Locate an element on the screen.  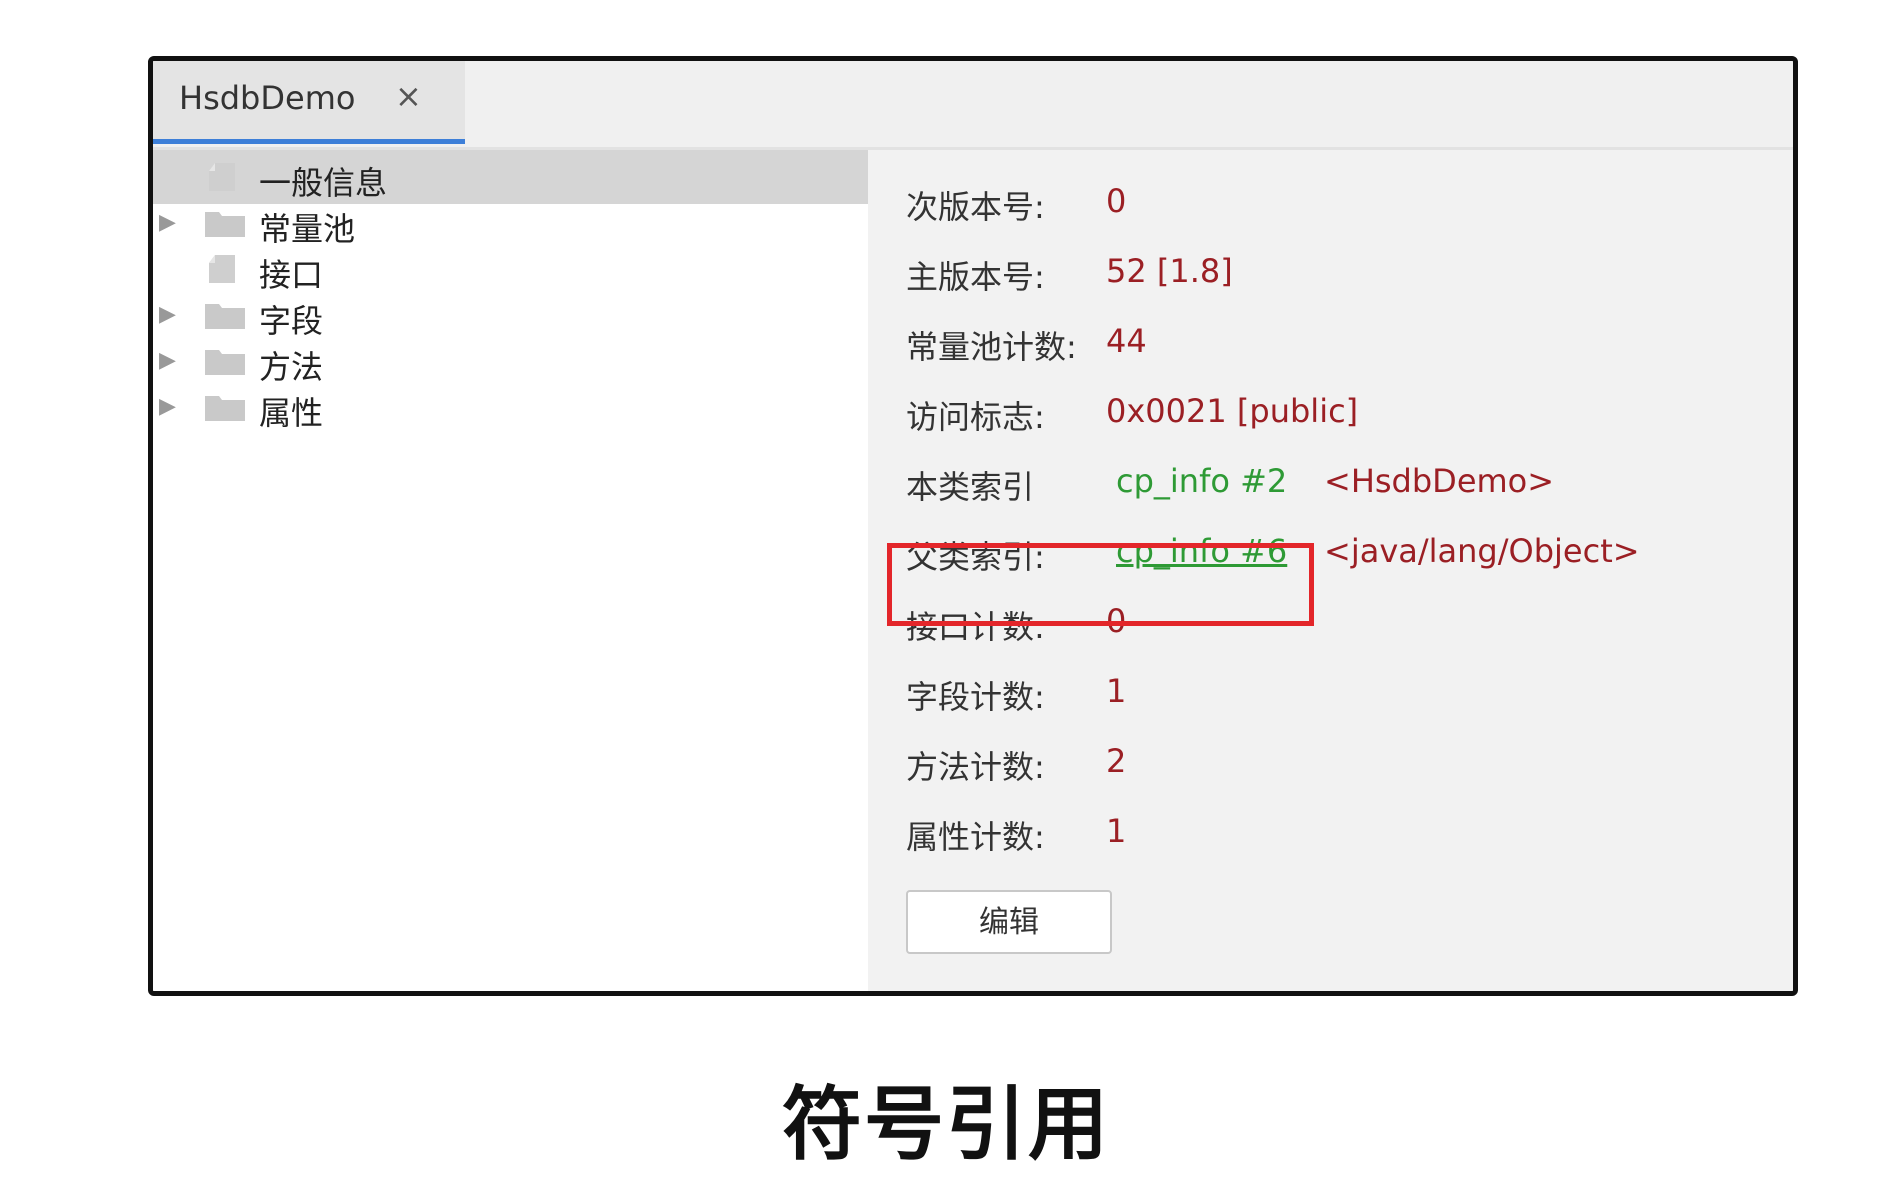
class-name: <HsdbDemo> is located at coordinates (1439, 481).